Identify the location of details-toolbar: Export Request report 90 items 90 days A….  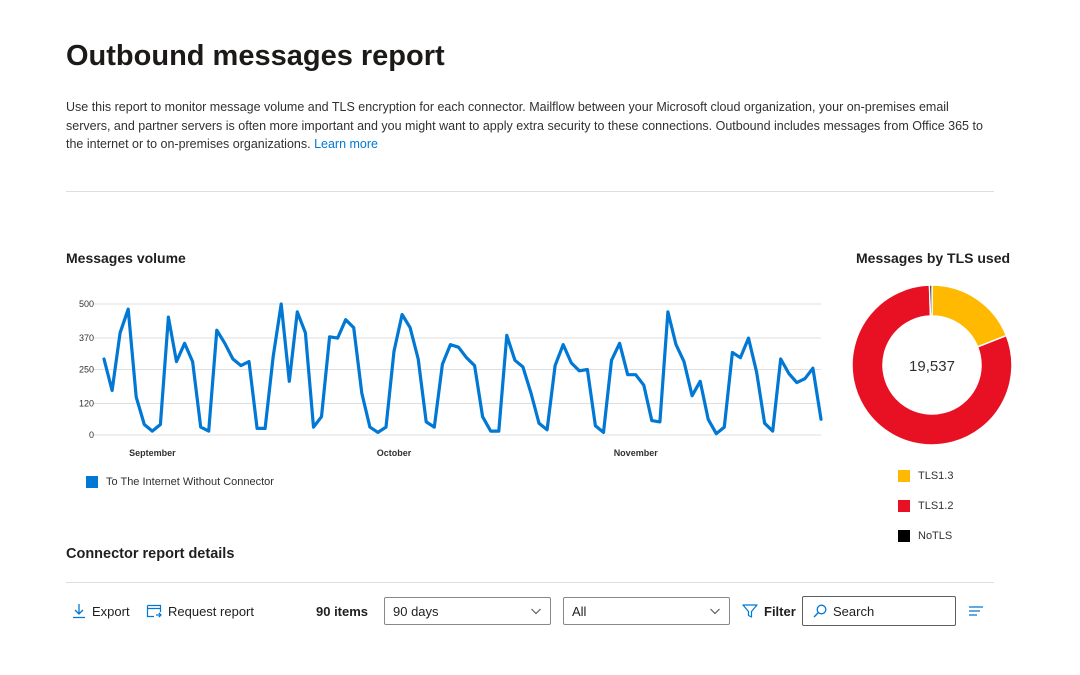
(531, 611).